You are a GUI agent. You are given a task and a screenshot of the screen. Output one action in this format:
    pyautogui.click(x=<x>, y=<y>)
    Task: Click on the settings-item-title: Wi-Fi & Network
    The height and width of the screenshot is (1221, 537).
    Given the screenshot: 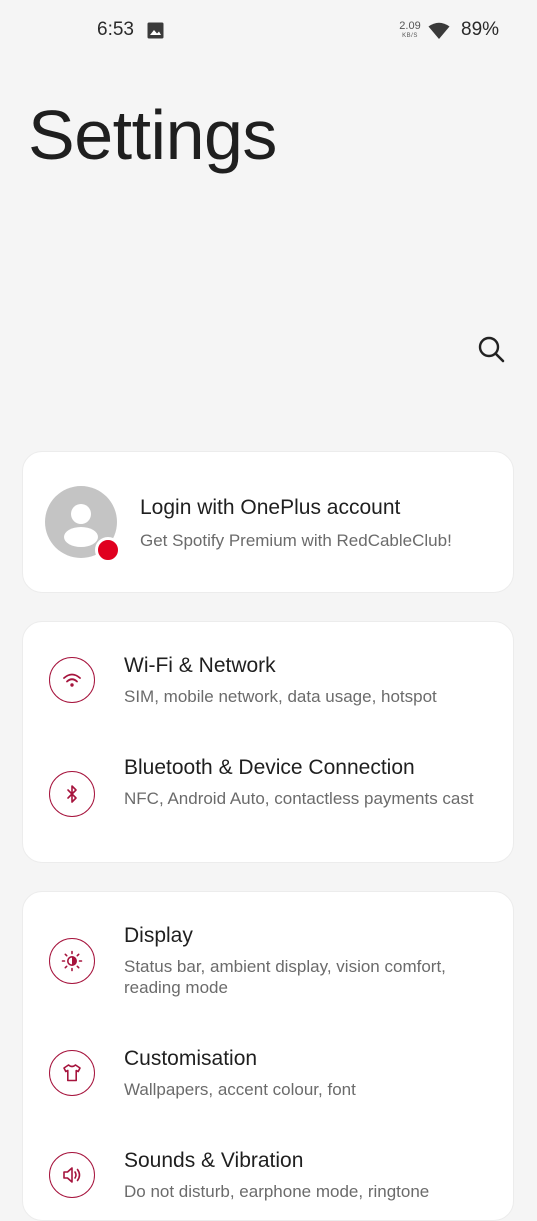 What is the action you would take?
    pyautogui.click(x=200, y=665)
    